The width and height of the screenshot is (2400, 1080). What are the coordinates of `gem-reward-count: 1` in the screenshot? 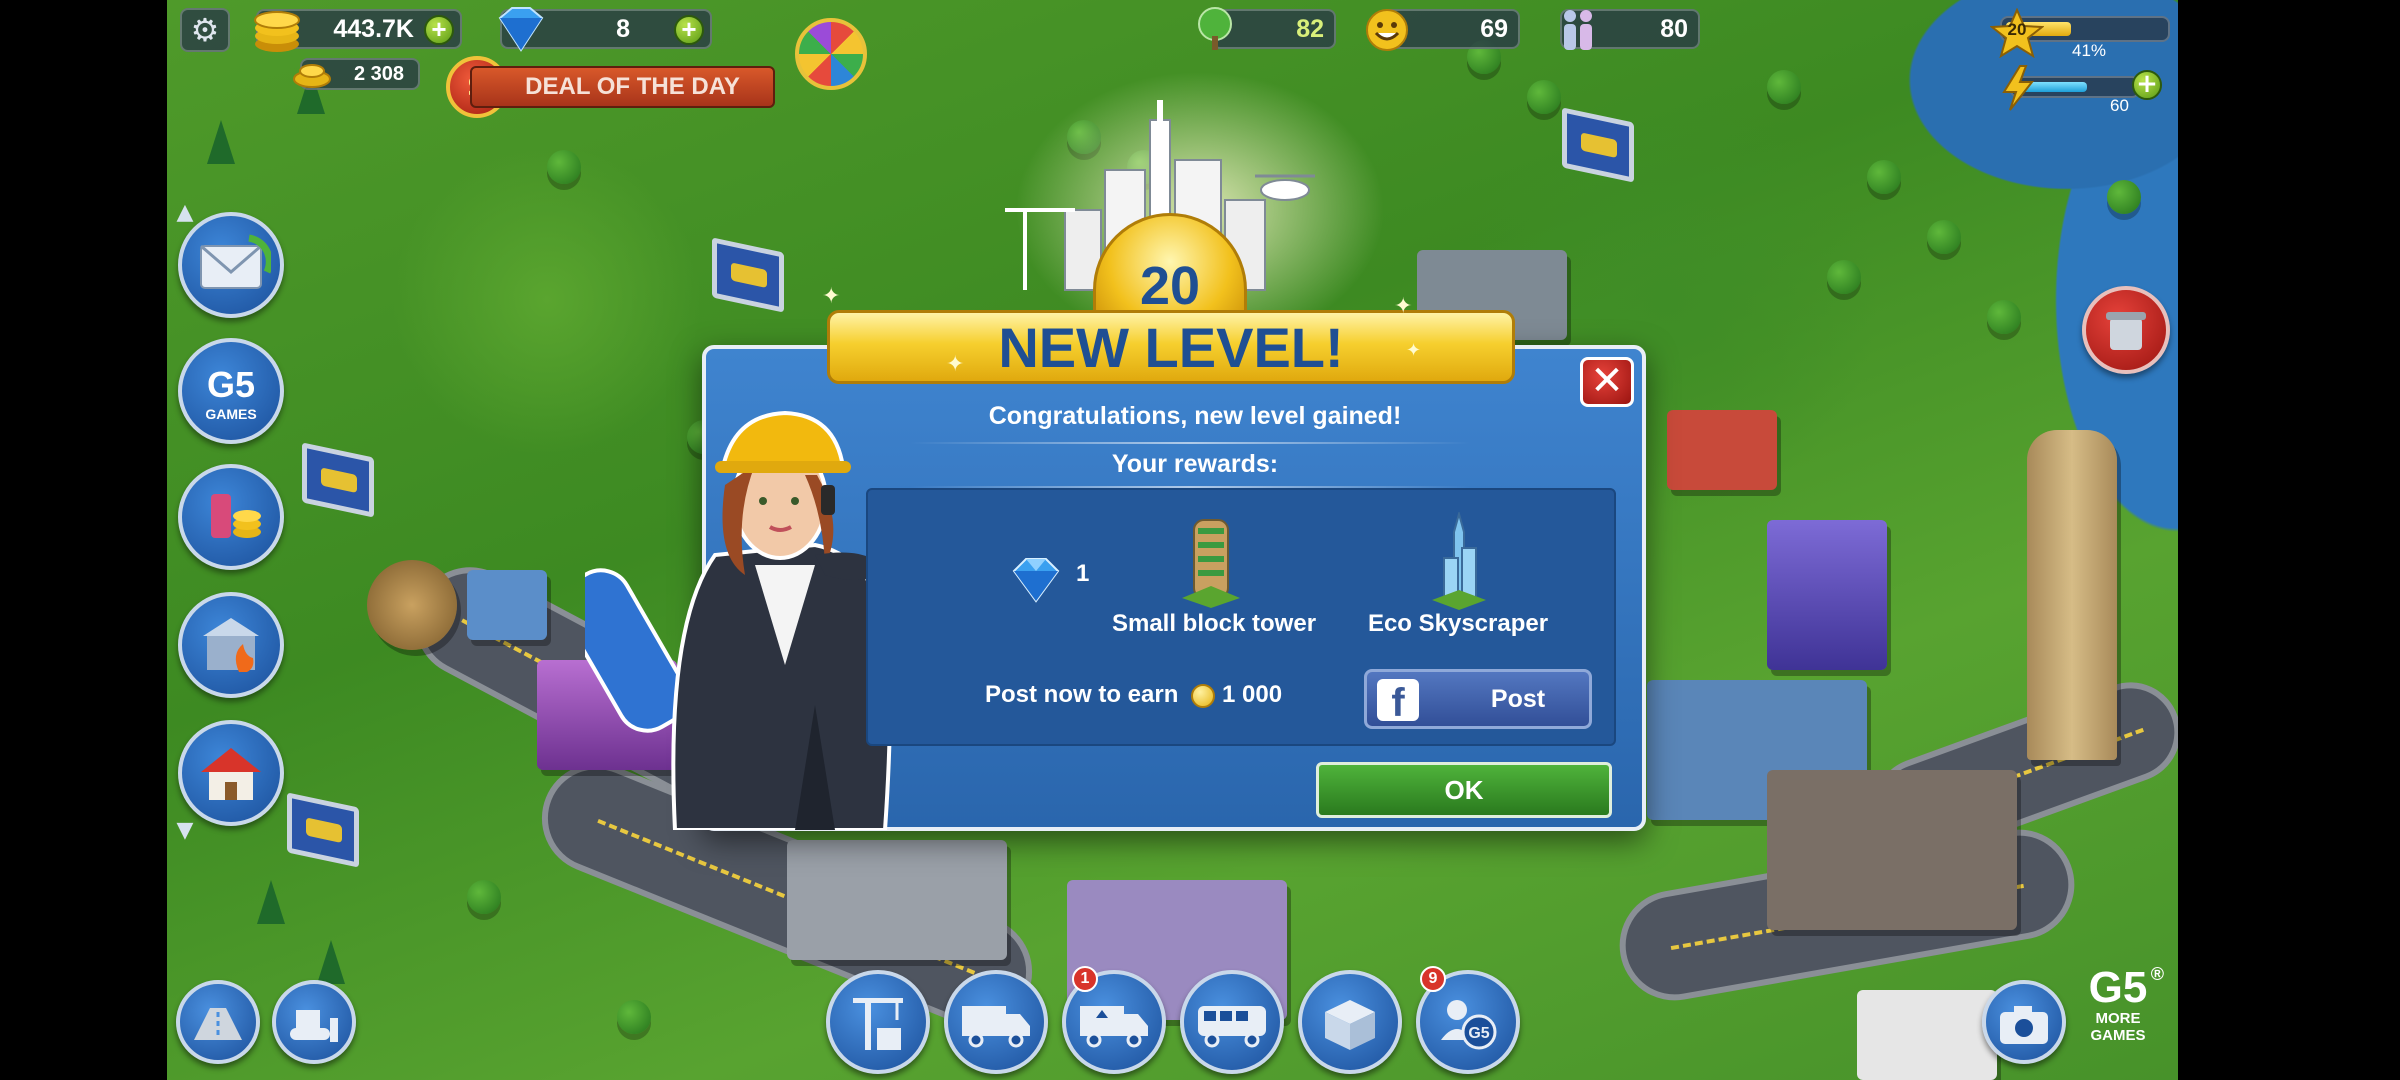 It's located at (1083, 573).